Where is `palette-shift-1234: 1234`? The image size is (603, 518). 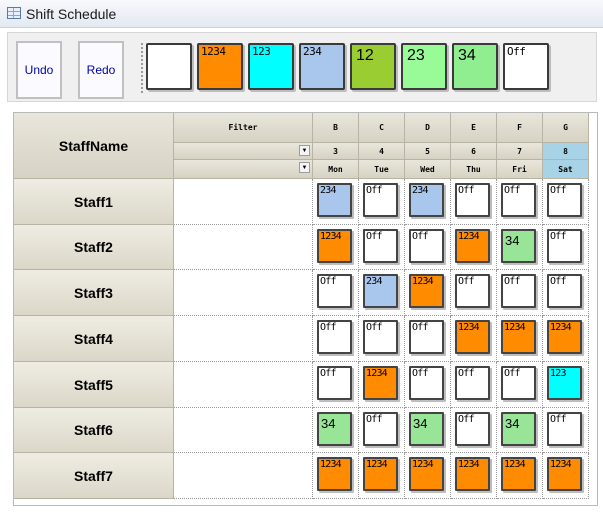
palette-shift-1234: 1234 is located at coordinates (220, 66).